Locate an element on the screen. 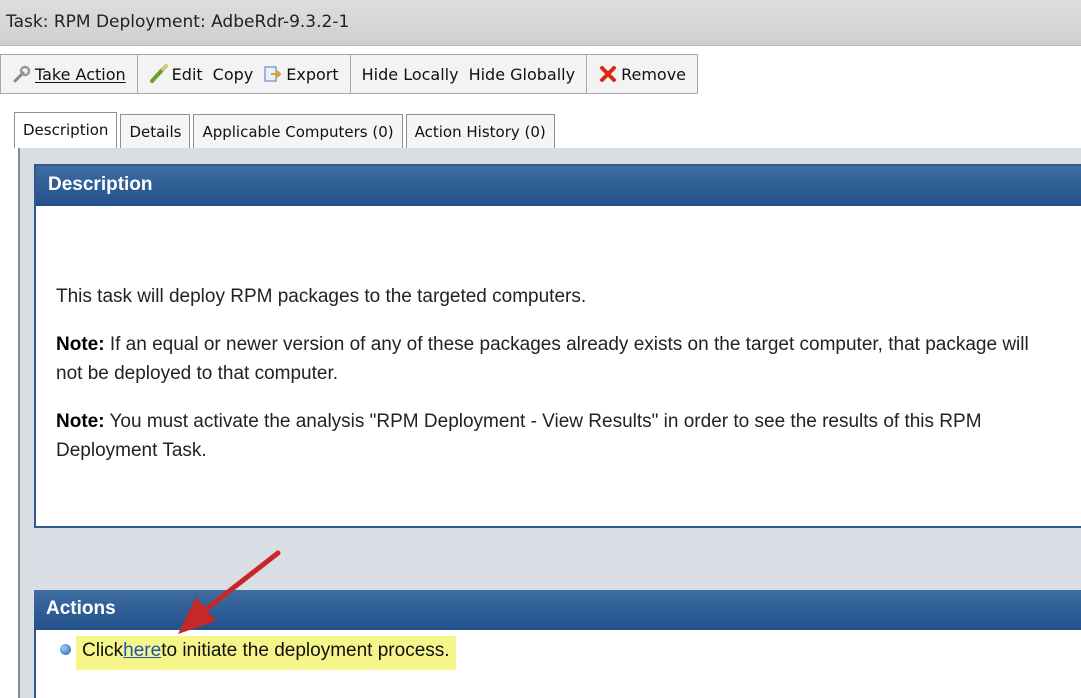  wrench-icon is located at coordinates (22, 74).